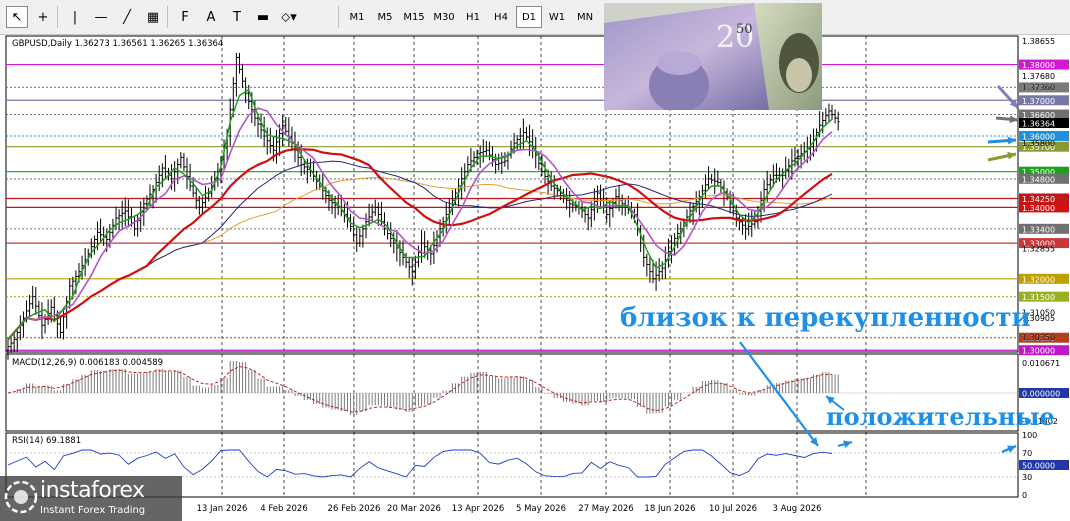 The width and height of the screenshot is (1070, 521). What do you see at coordinates (127, 17) in the screenshot?
I see `trendline-icon: ╱` at bounding box center [127, 17].